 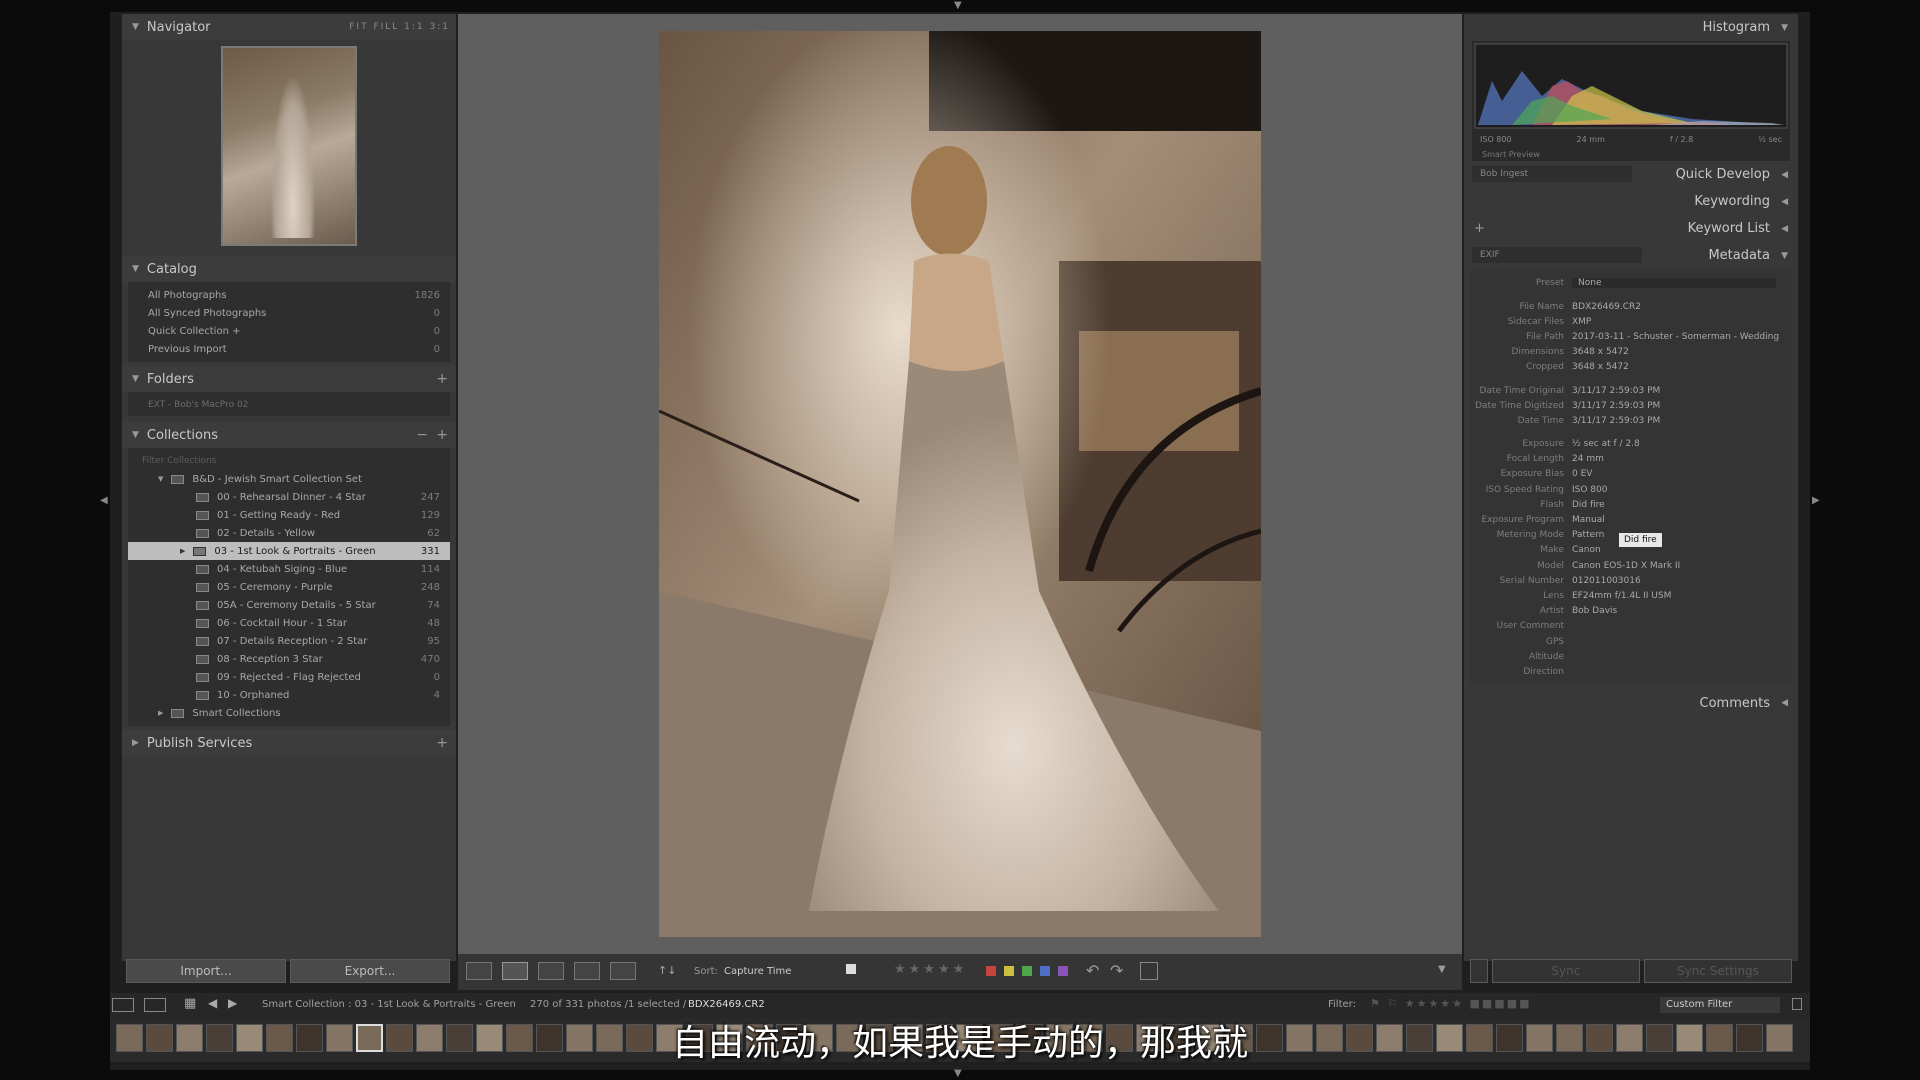 What do you see at coordinates (289, 379) in the screenshot?
I see `folders-header: ▼ Folders +` at bounding box center [289, 379].